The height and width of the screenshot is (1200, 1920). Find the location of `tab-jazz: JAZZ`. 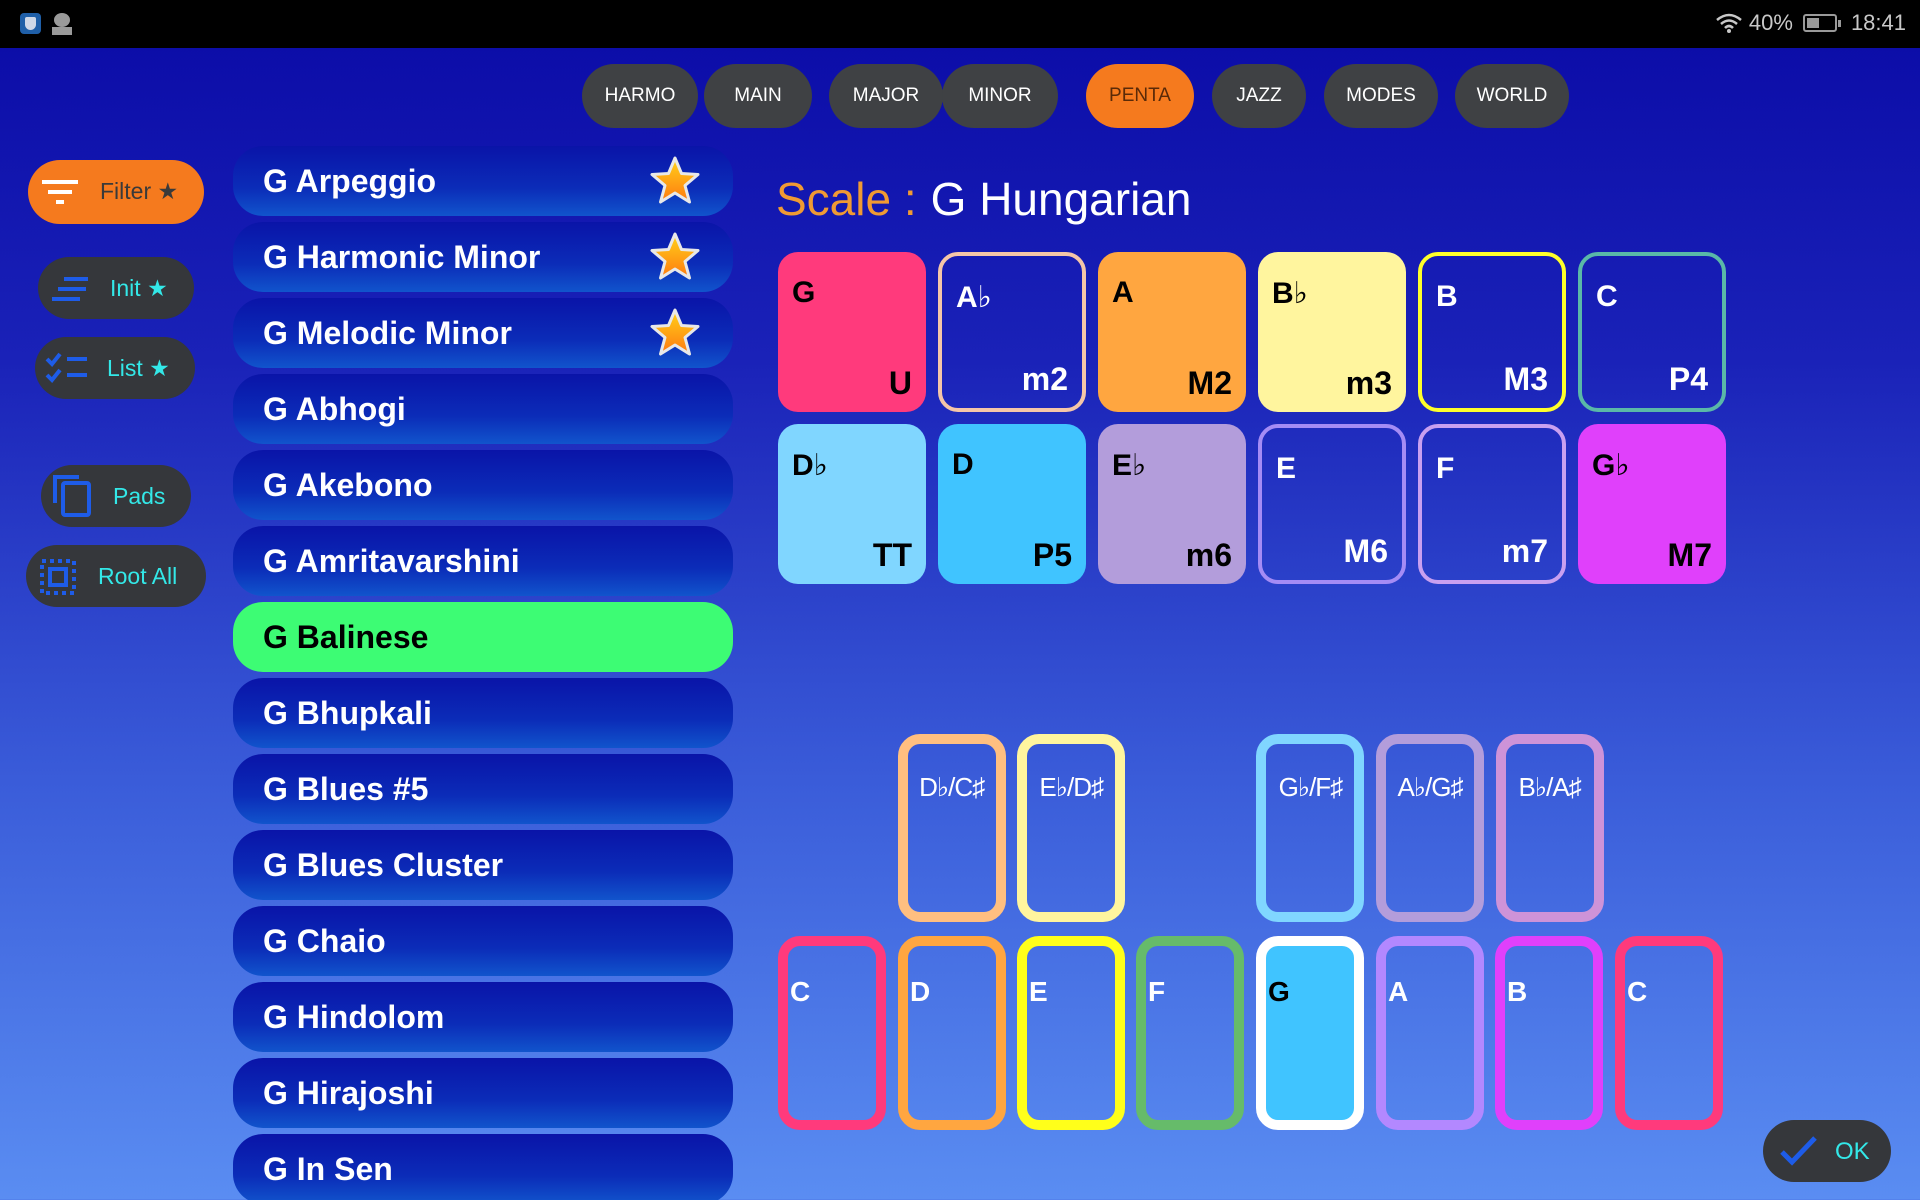

tab-jazz: JAZZ is located at coordinates (1259, 96).